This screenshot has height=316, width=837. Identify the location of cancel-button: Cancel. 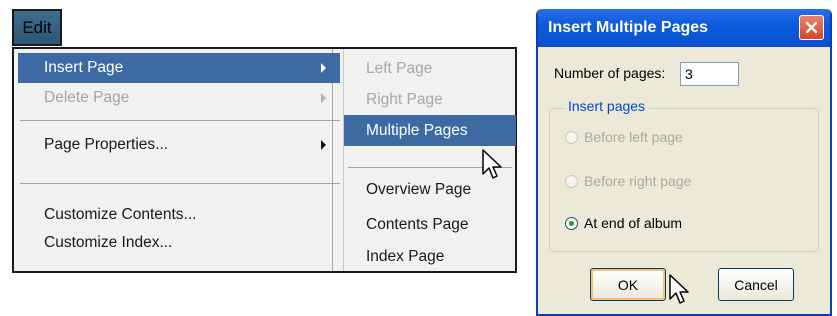
(756, 284).